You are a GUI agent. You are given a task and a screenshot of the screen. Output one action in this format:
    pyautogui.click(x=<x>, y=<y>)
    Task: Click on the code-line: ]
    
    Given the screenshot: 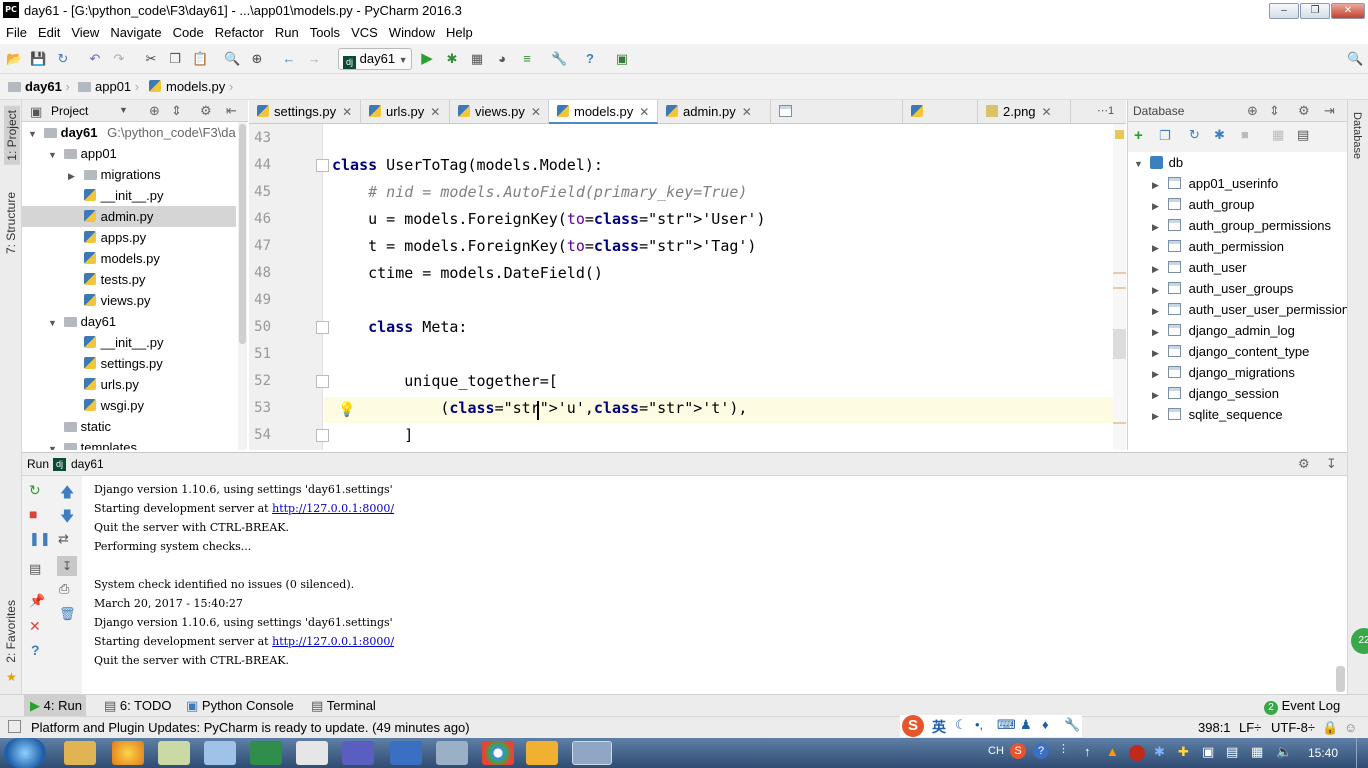 What is the action you would take?
    pyautogui.click(x=372, y=435)
    